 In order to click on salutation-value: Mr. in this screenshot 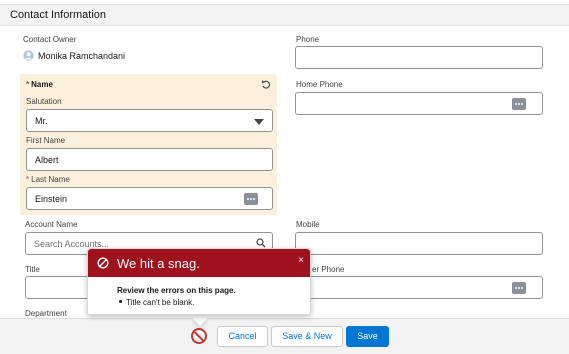, I will do `click(41, 121)`.